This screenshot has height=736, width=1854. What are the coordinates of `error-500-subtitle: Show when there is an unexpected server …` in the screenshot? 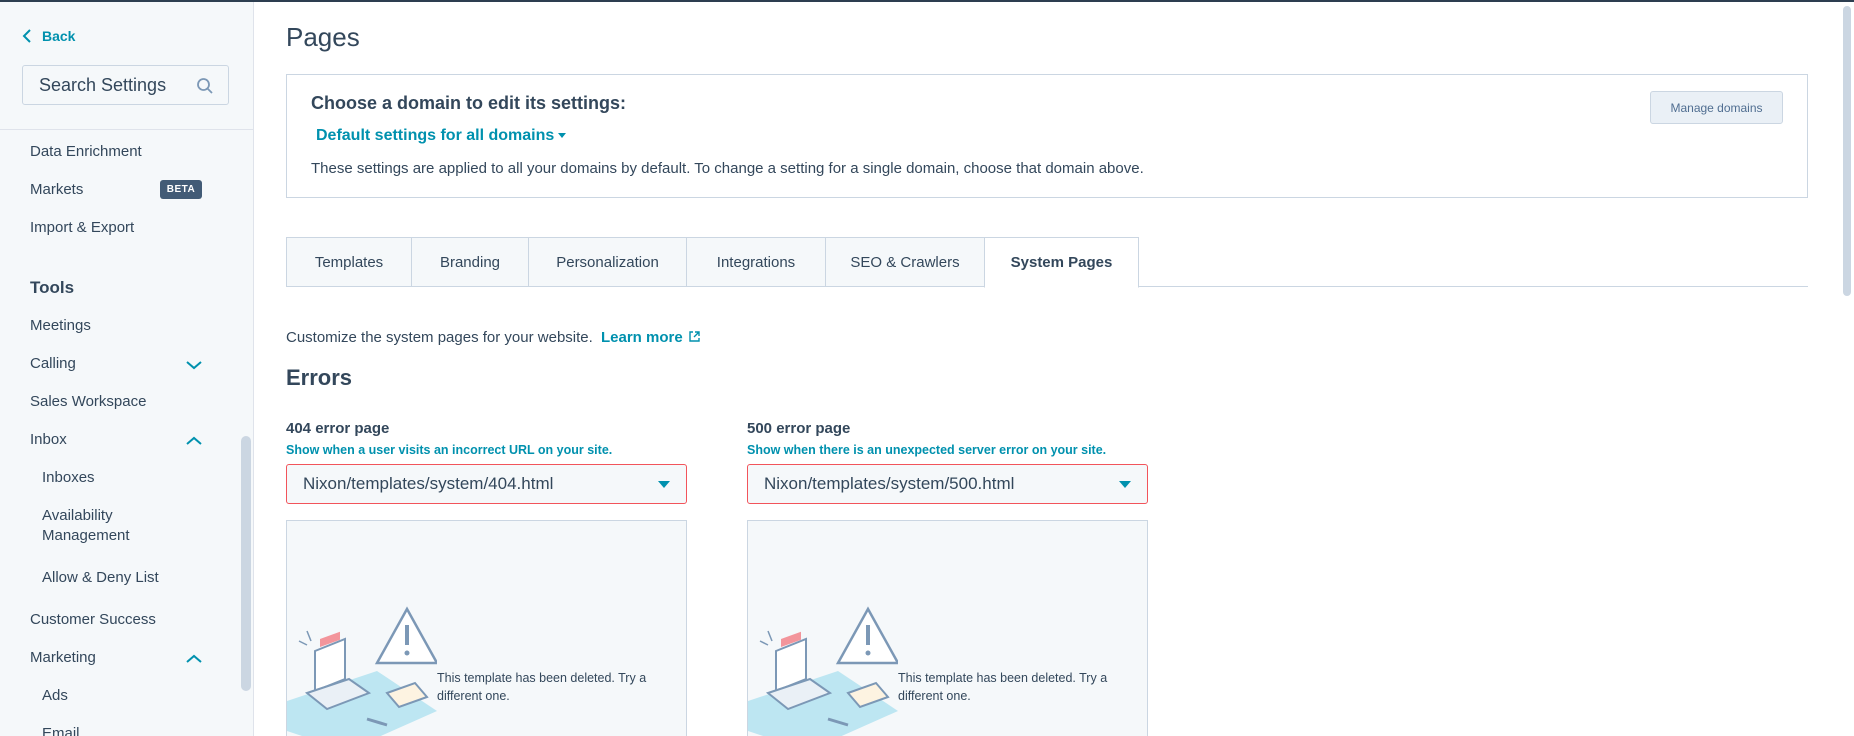 It's located at (927, 450).